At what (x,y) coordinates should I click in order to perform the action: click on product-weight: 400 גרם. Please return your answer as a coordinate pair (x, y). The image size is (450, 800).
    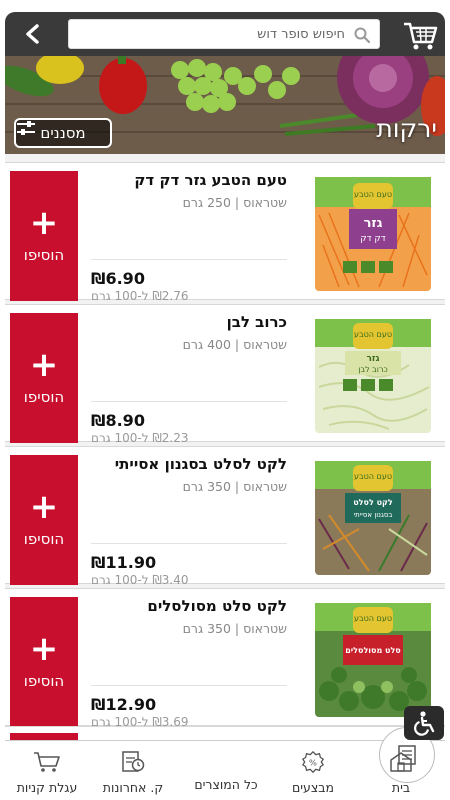
    Looking at the image, I should click on (206, 344).